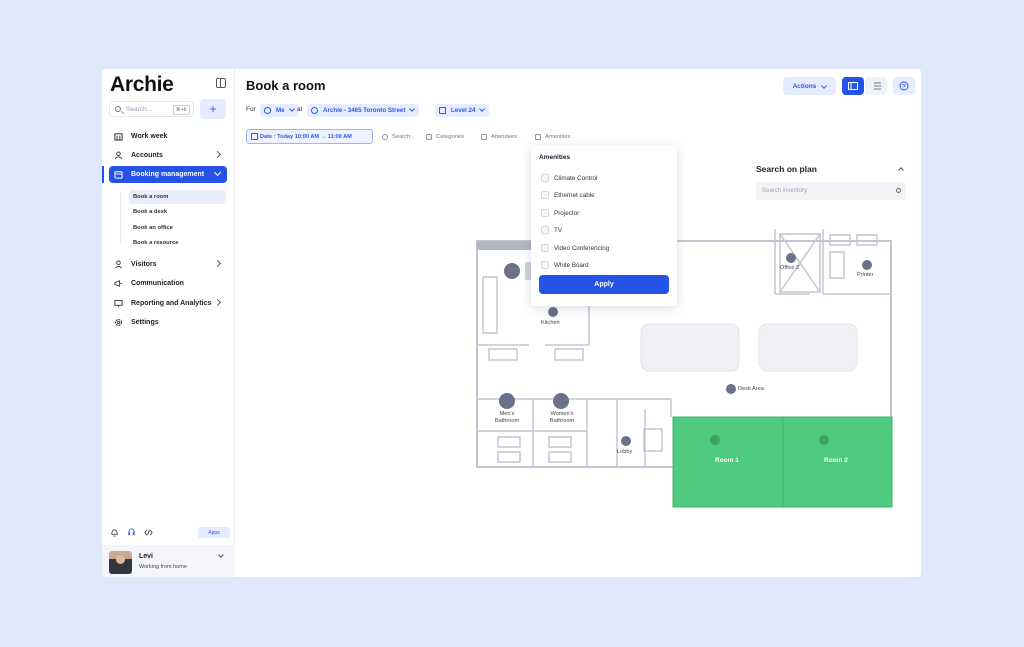 This screenshot has height=647, width=1024. Describe the element at coordinates (163, 567) in the screenshot. I see `user-status: Working from home` at that location.